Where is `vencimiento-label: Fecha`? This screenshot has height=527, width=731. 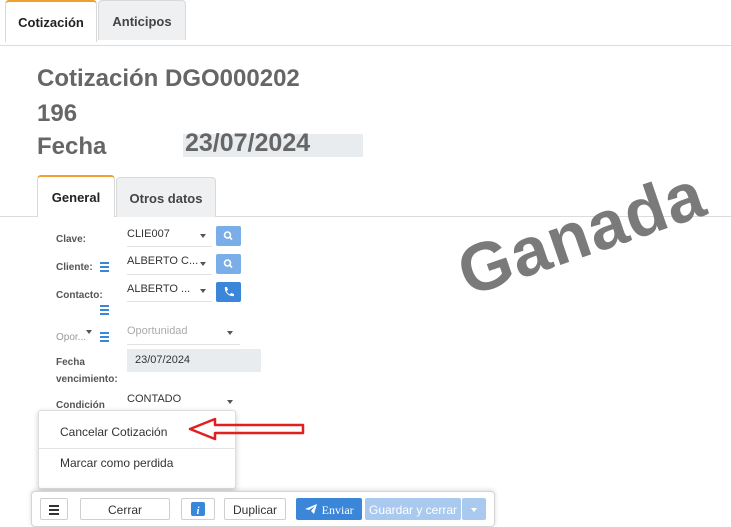 vencimiento-label: Fecha is located at coordinates (70, 362).